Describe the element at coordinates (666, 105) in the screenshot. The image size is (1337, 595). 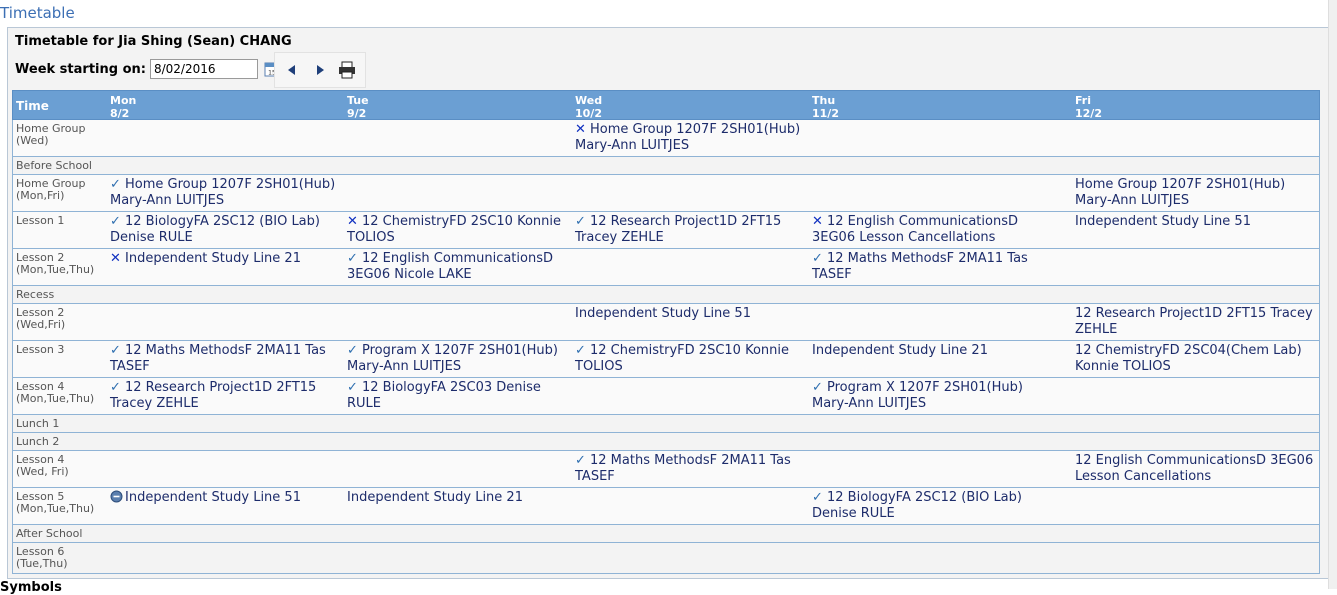
I see `timetable-header: Time Mon 8/2 Tue 9/2 Wed 10/2 Thu 11/2 Fri 12/2` at that location.